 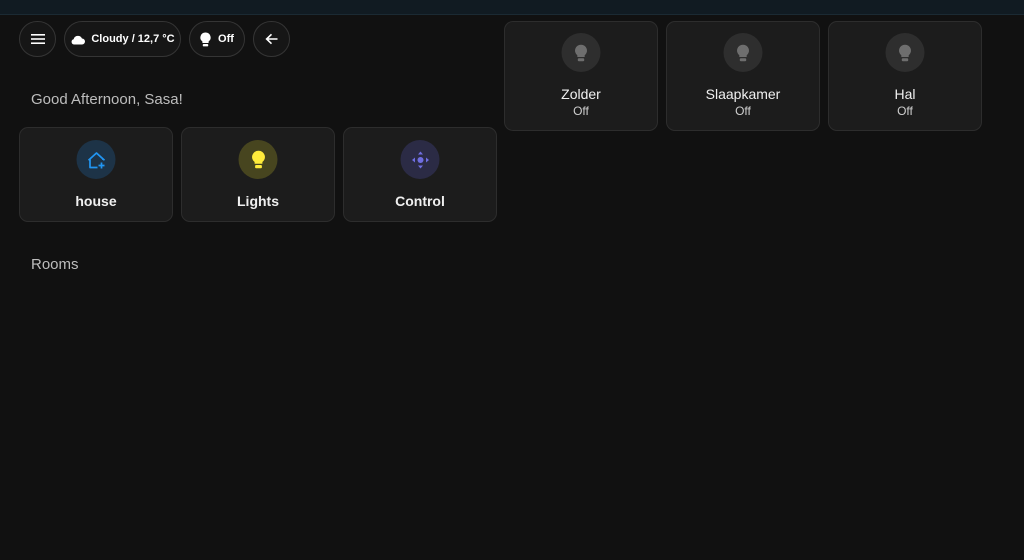 I want to click on room-card-hal: Hal Off, so click(x=905, y=76).